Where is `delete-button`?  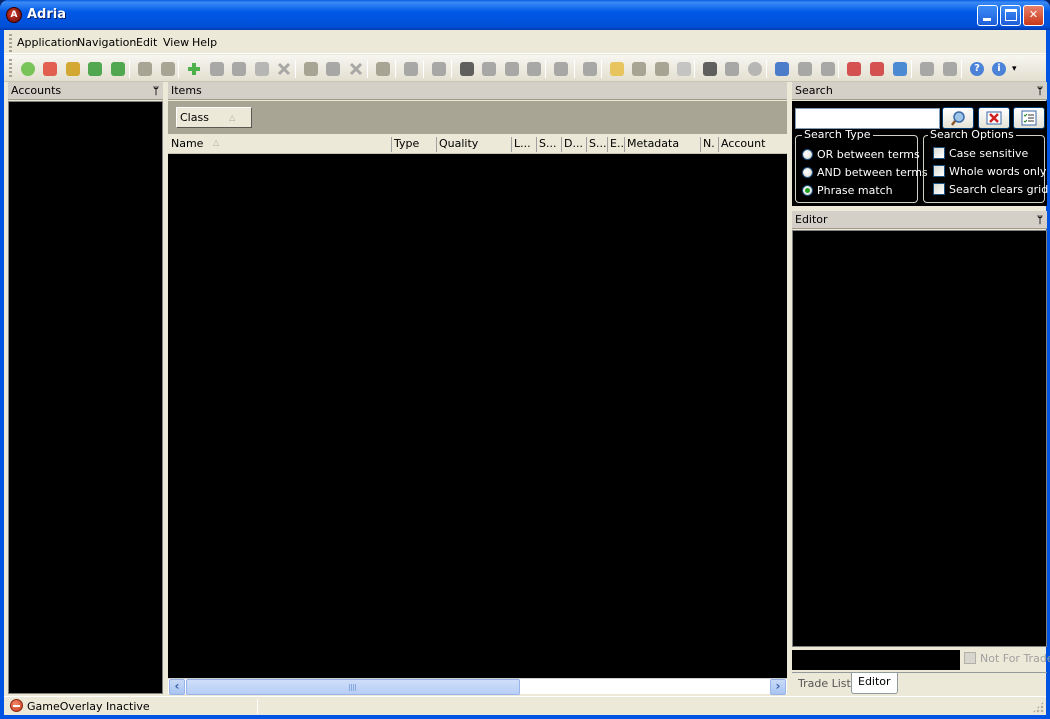
delete-button is located at coordinates (284, 69).